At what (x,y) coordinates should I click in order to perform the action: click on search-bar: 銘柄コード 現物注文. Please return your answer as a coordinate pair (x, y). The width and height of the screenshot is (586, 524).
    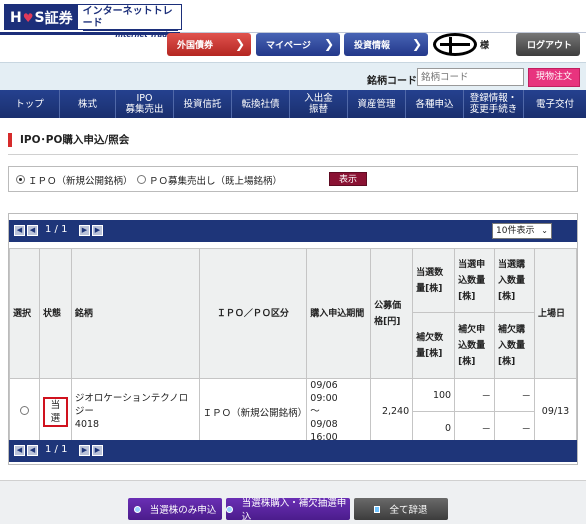
    Looking at the image, I should click on (293, 76).